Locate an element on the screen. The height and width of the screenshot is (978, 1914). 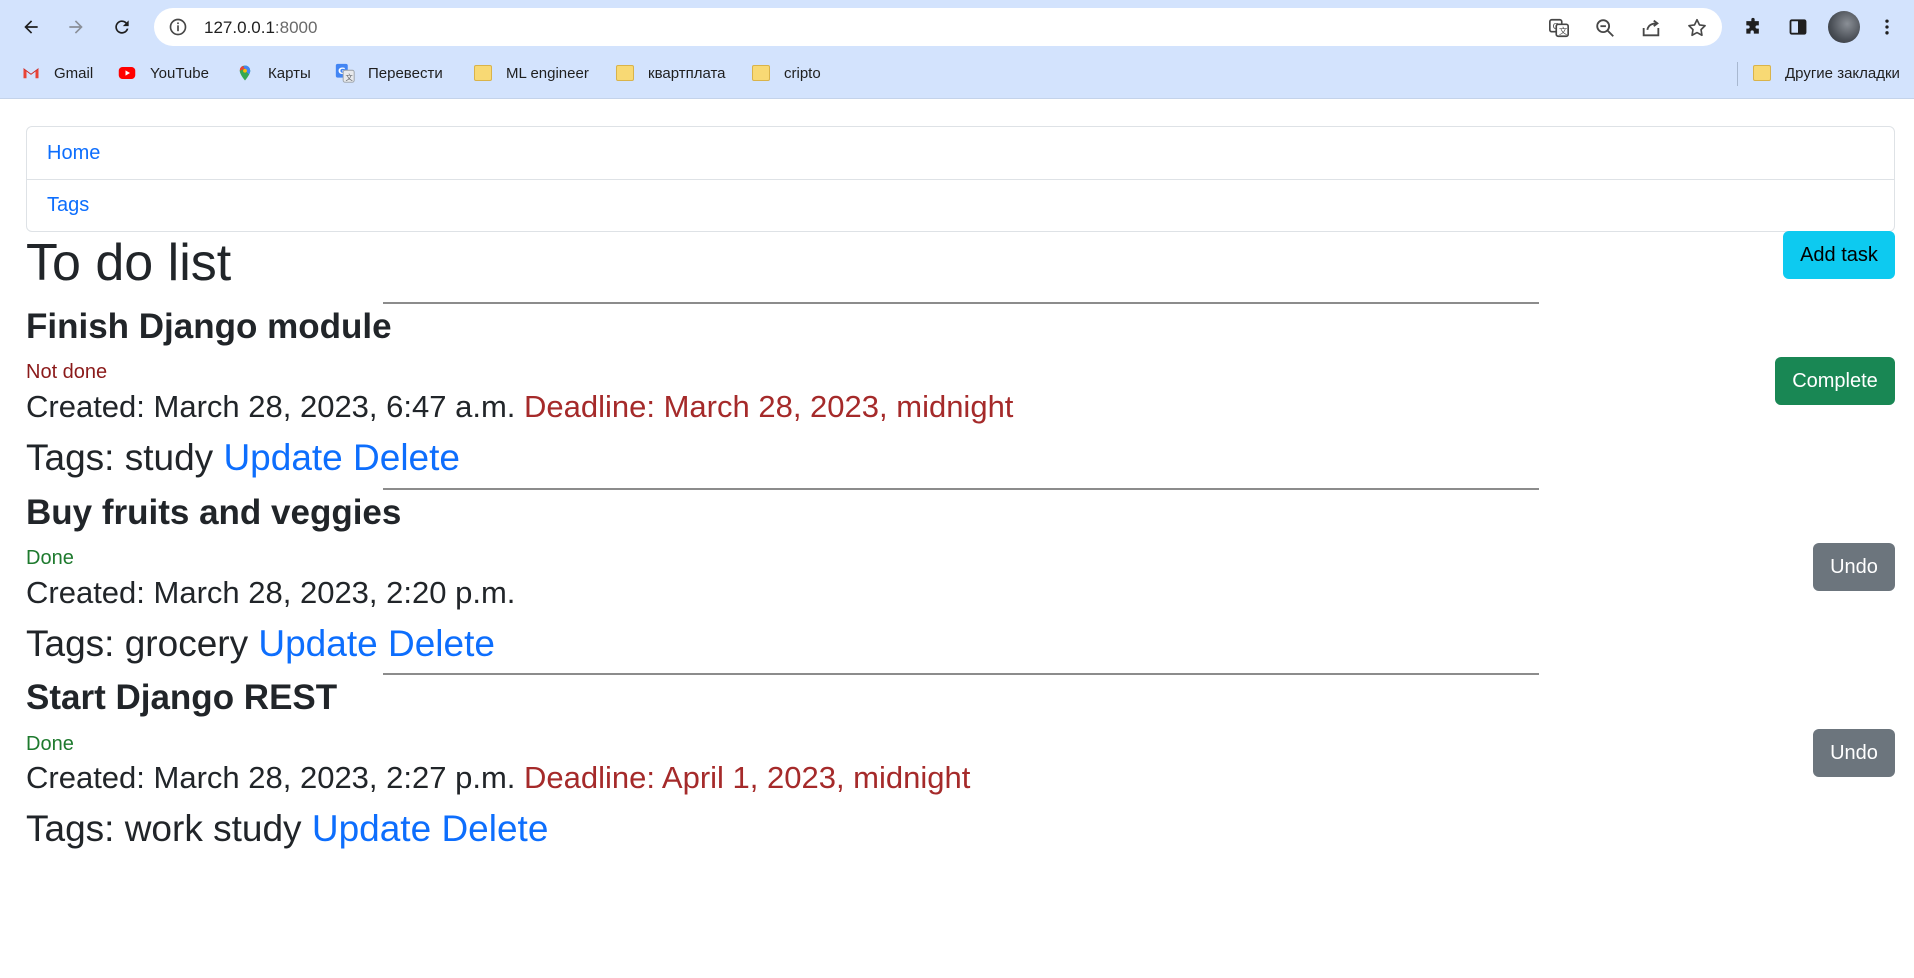
bookmark-youtube: YouTube is located at coordinates (162, 73).